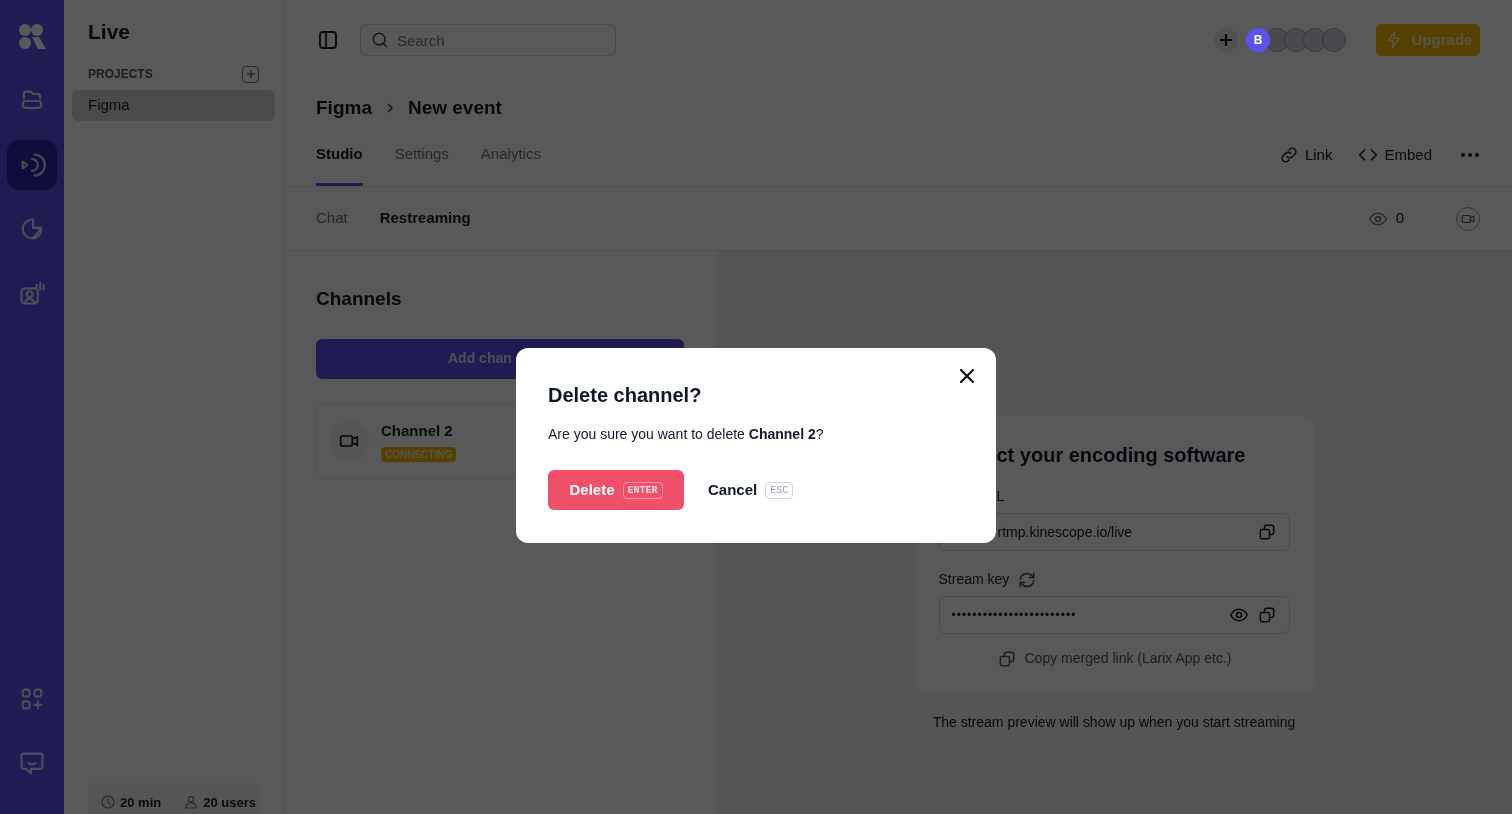 Image resolution: width=1512 pixels, height=814 pixels. I want to click on invite-button, so click(1226, 40).